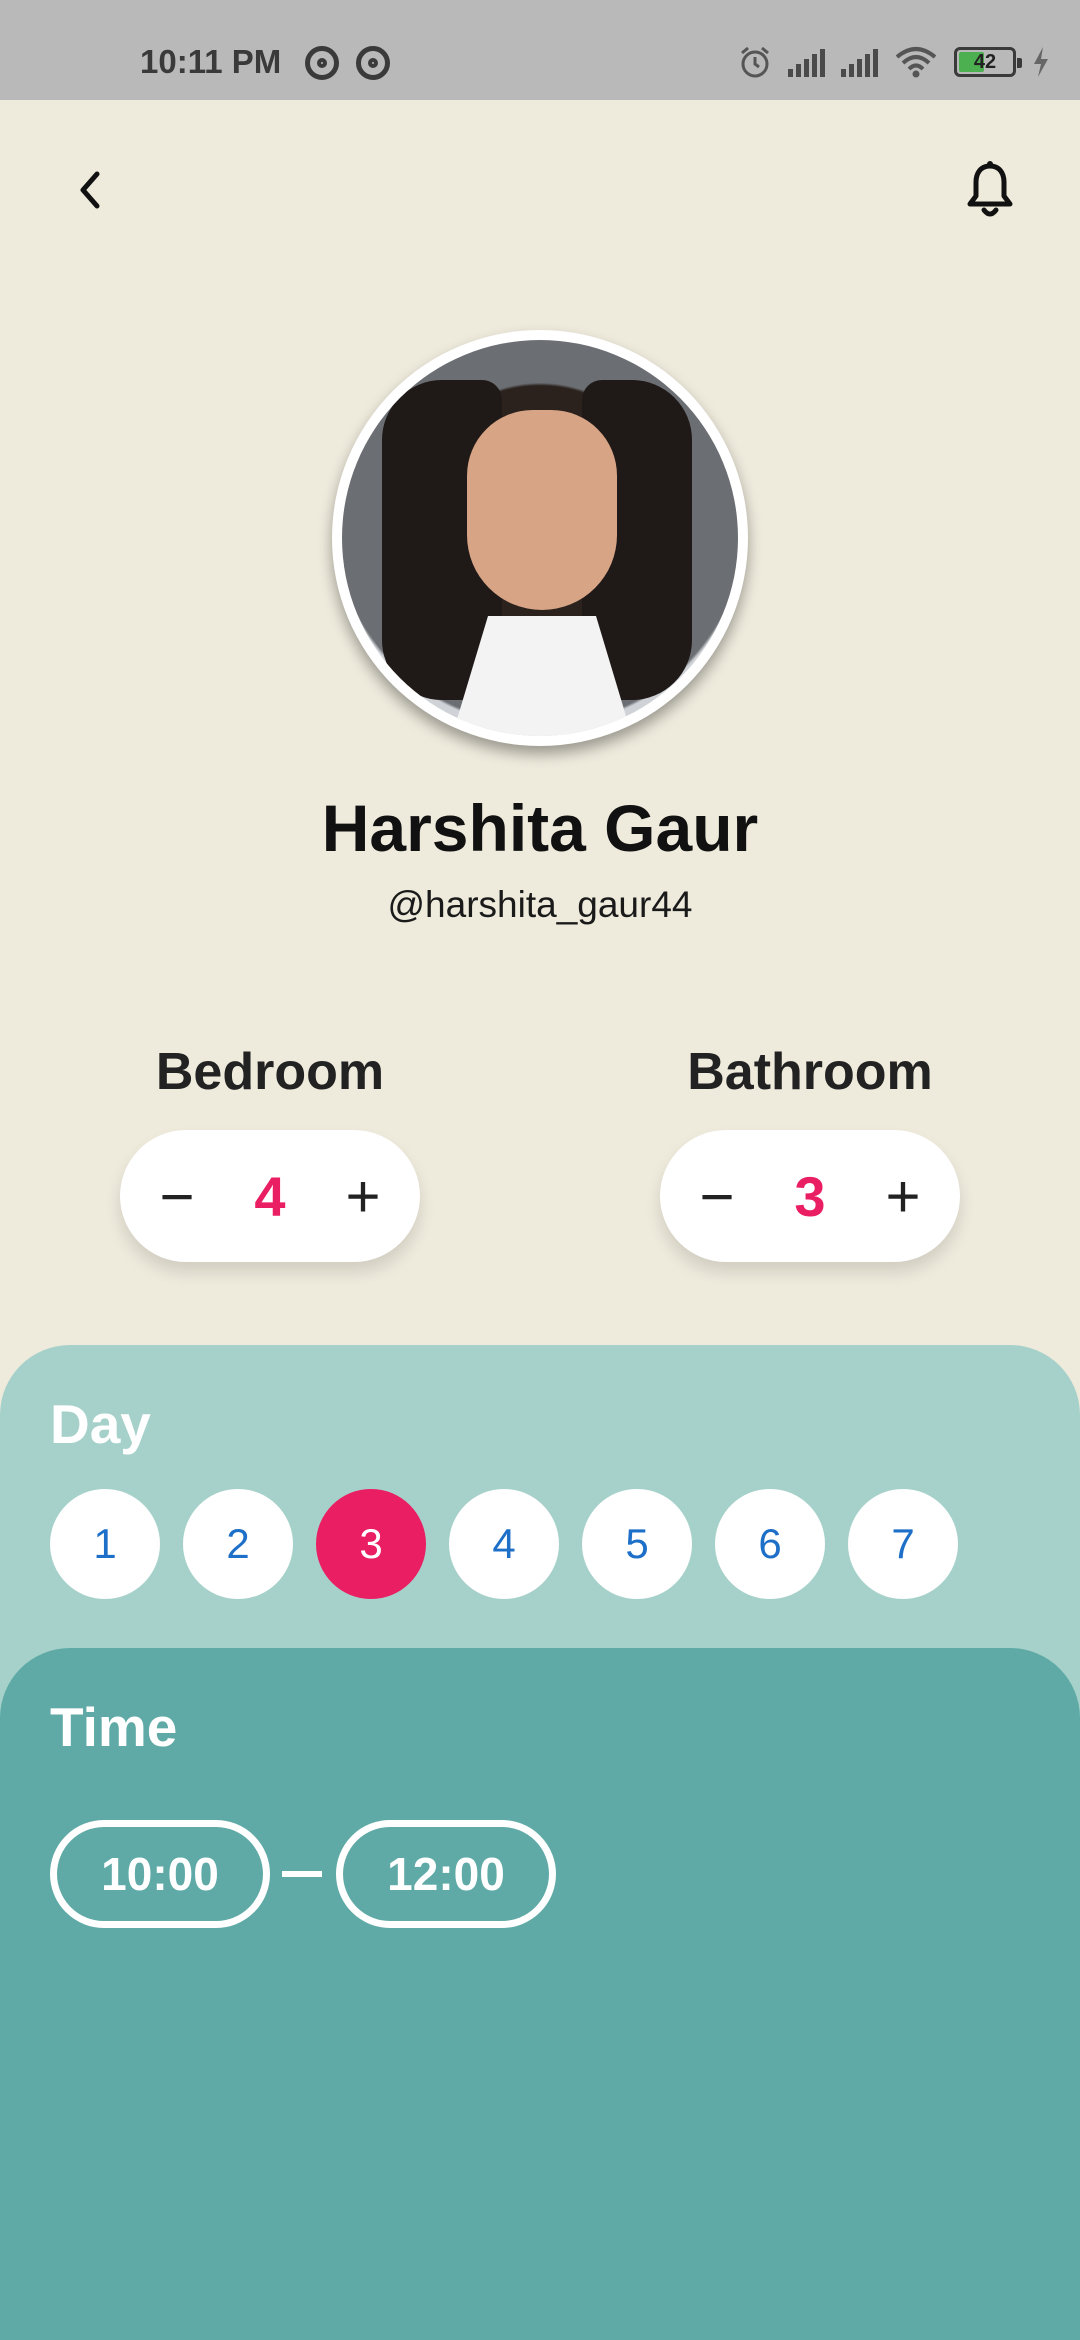  Describe the element at coordinates (903, 1544) in the screenshot. I see `day-option-7: 7` at that location.